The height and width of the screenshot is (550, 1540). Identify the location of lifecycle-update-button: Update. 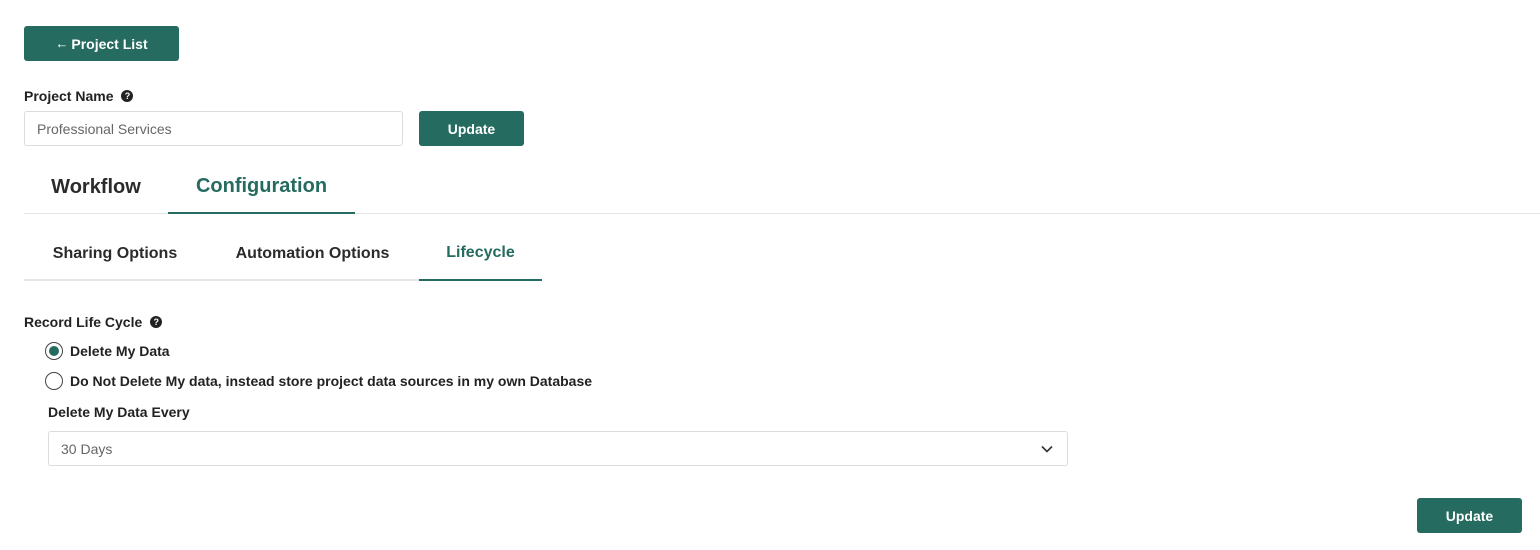
(1469, 515).